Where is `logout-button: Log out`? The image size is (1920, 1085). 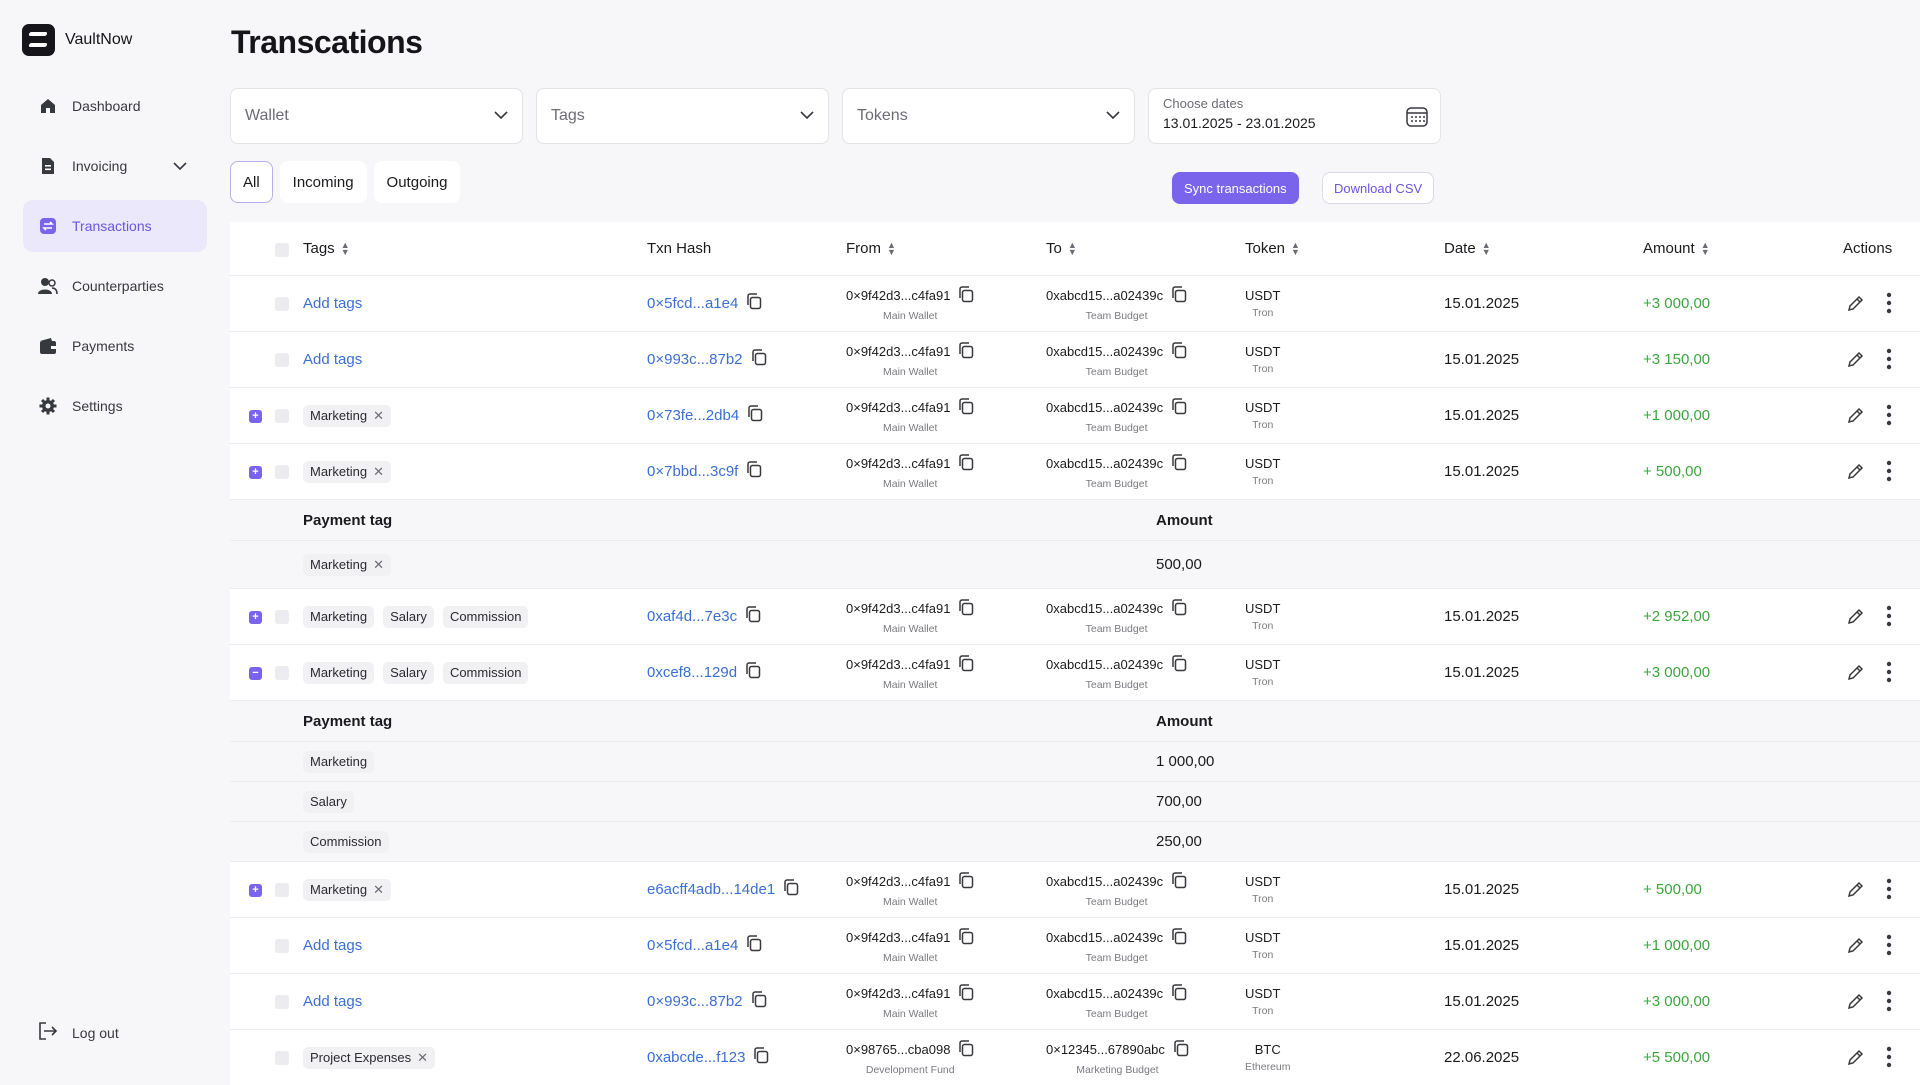
logout-button: Log out is located at coordinates (78, 1032).